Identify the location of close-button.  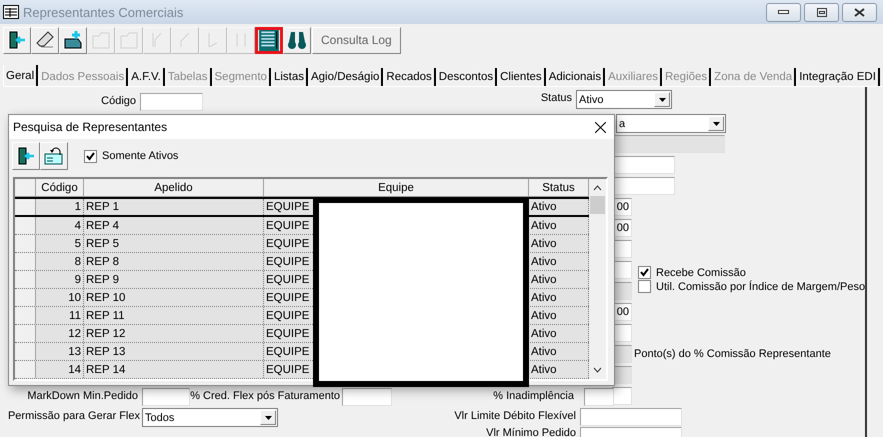
(859, 12).